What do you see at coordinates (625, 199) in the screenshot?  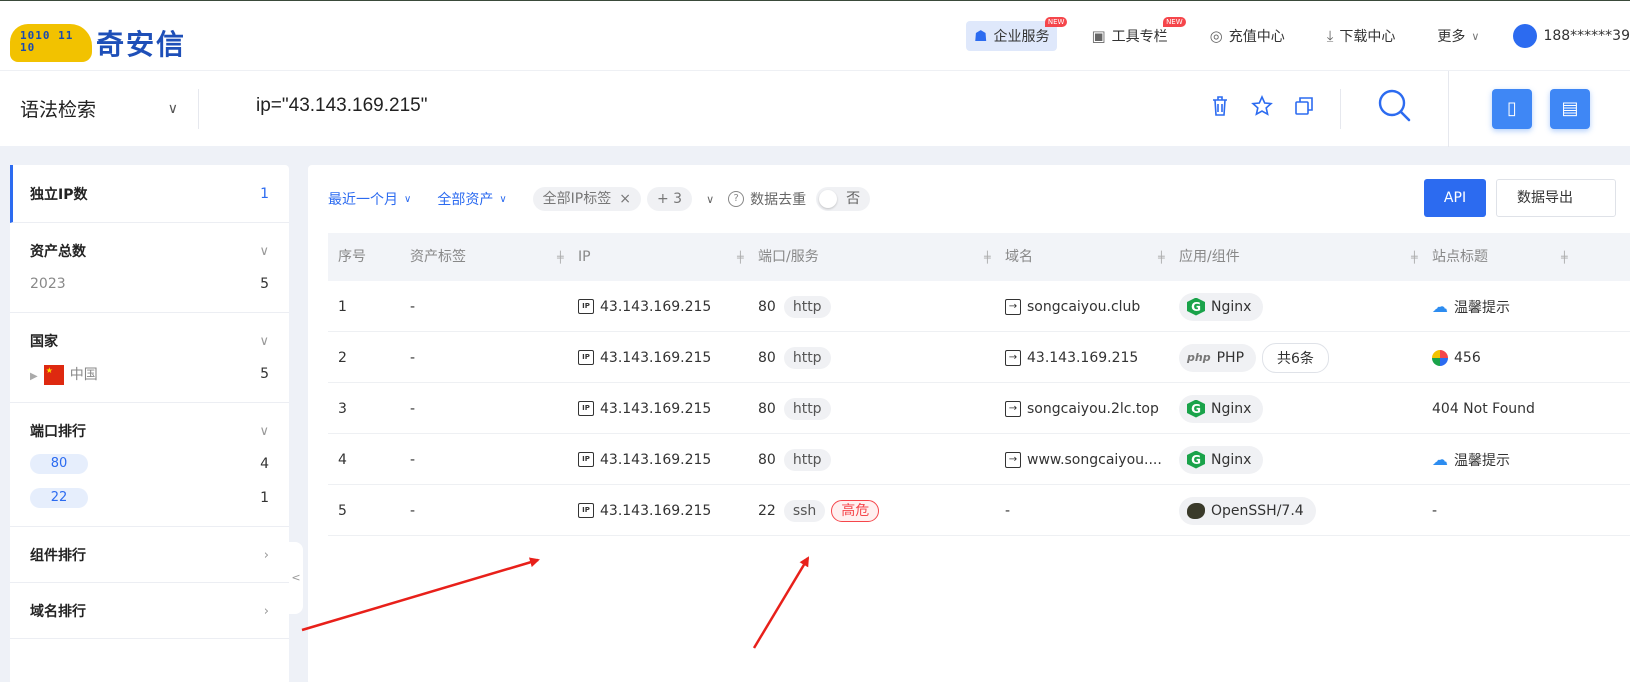 I see `close-icon: ×` at bounding box center [625, 199].